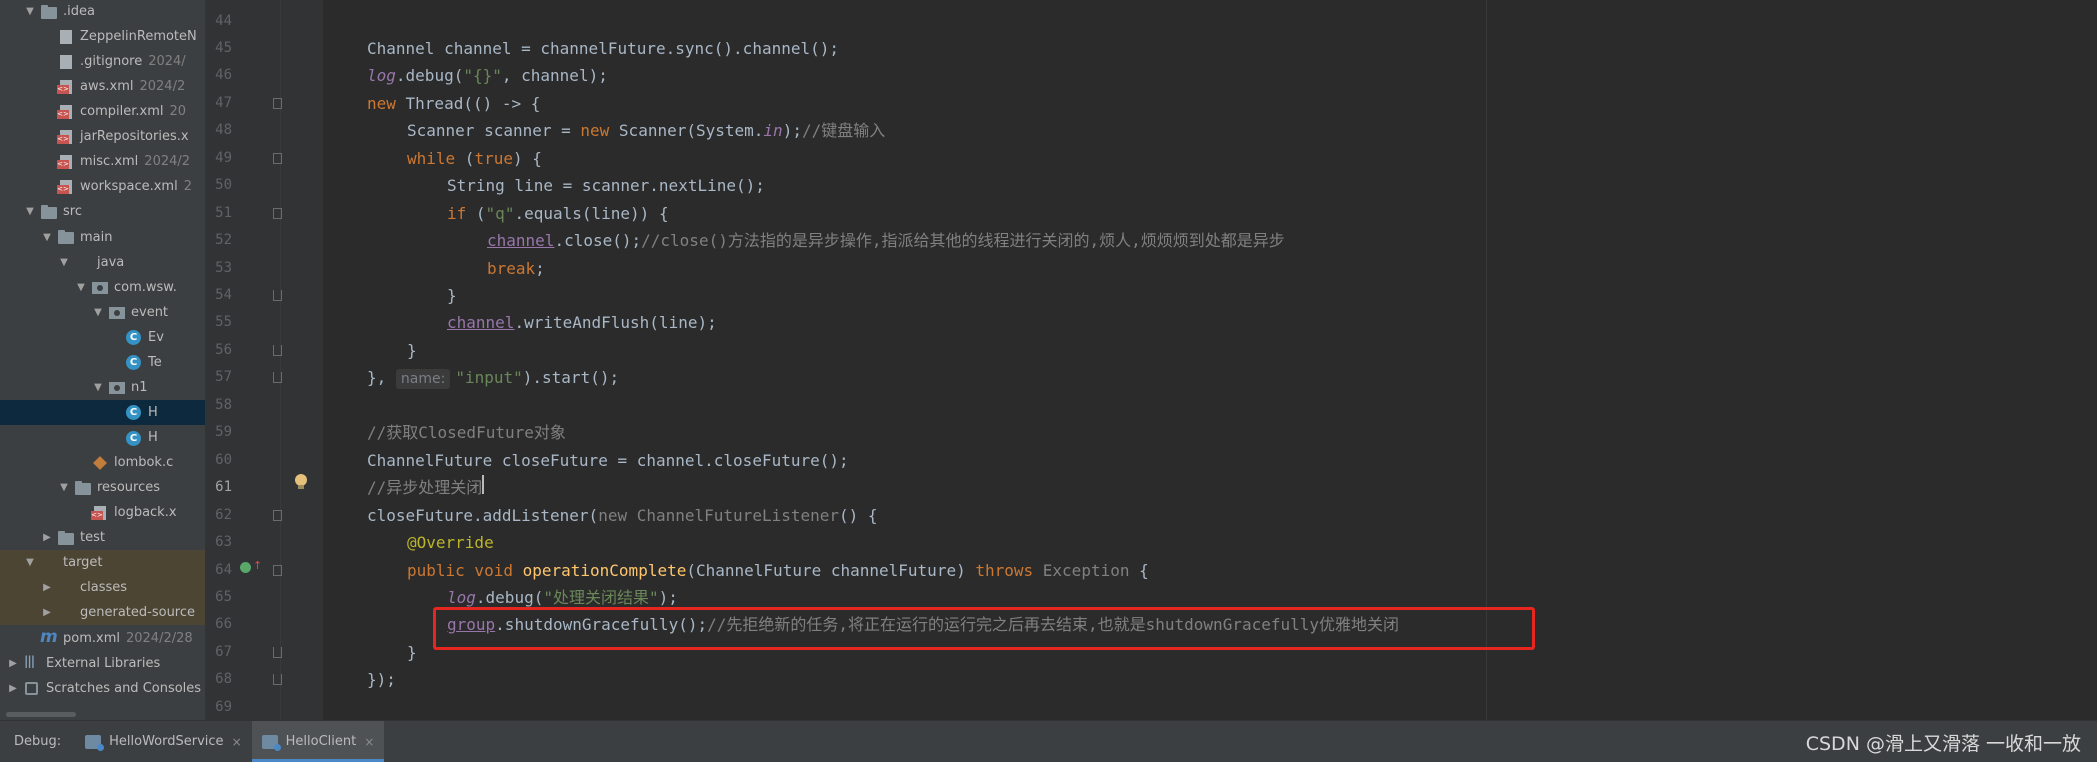 The height and width of the screenshot is (762, 2097). What do you see at coordinates (516, 268) in the screenshot?
I see `code-line: break;` at bounding box center [516, 268].